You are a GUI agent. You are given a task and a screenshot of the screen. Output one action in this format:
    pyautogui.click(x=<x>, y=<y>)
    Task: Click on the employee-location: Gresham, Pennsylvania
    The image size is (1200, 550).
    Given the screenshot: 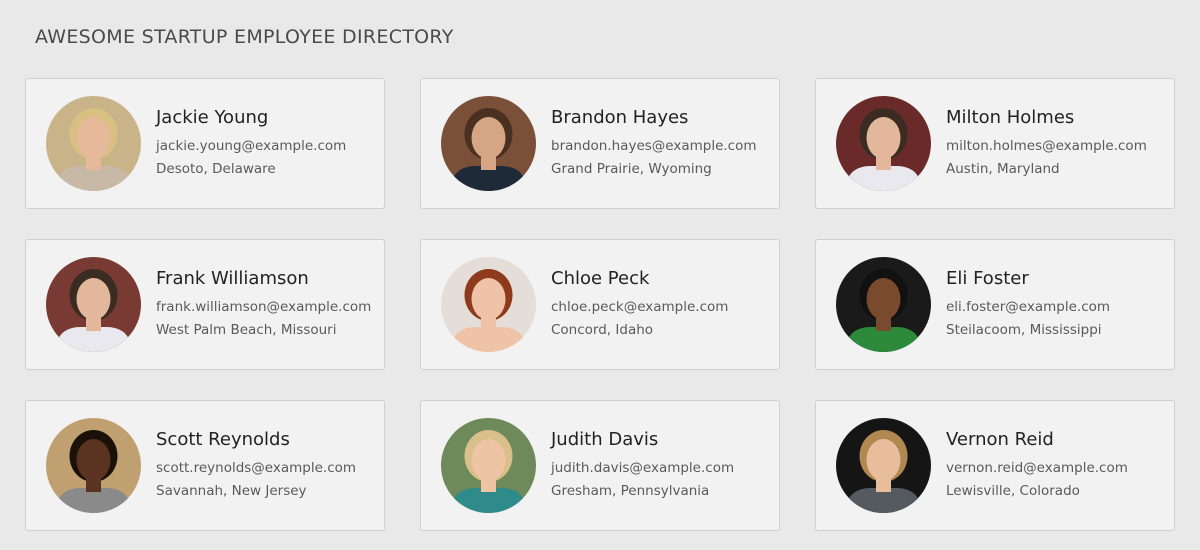 What is the action you would take?
    pyautogui.click(x=630, y=490)
    